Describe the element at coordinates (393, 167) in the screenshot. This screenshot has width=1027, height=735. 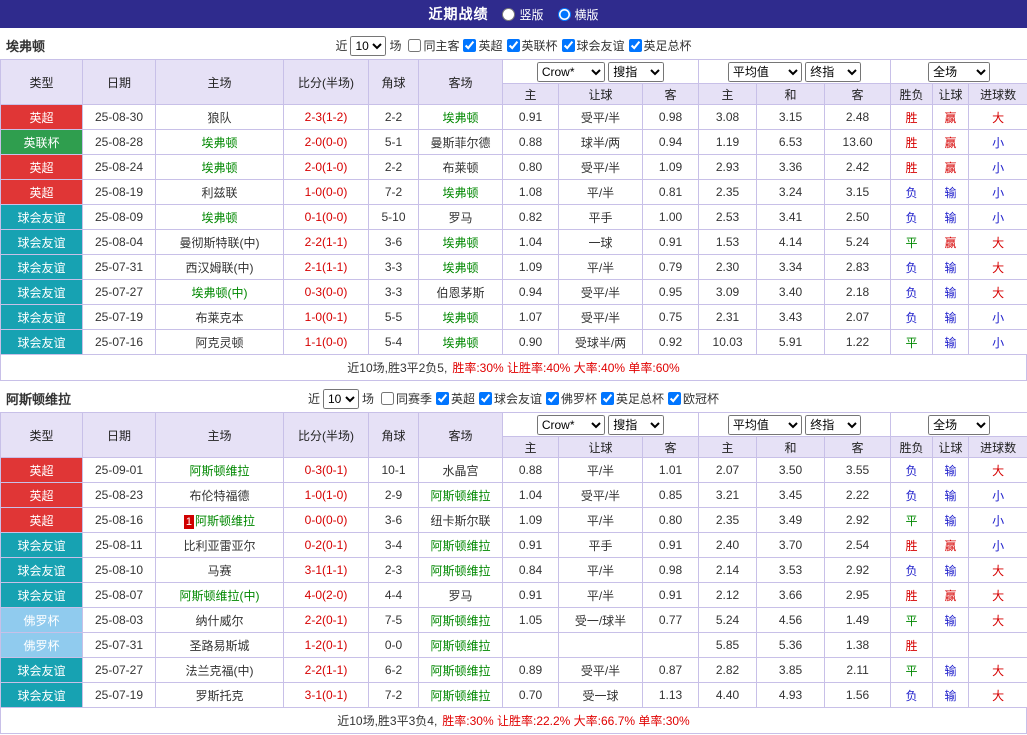
I see `corner-score: 2-2` at that location.